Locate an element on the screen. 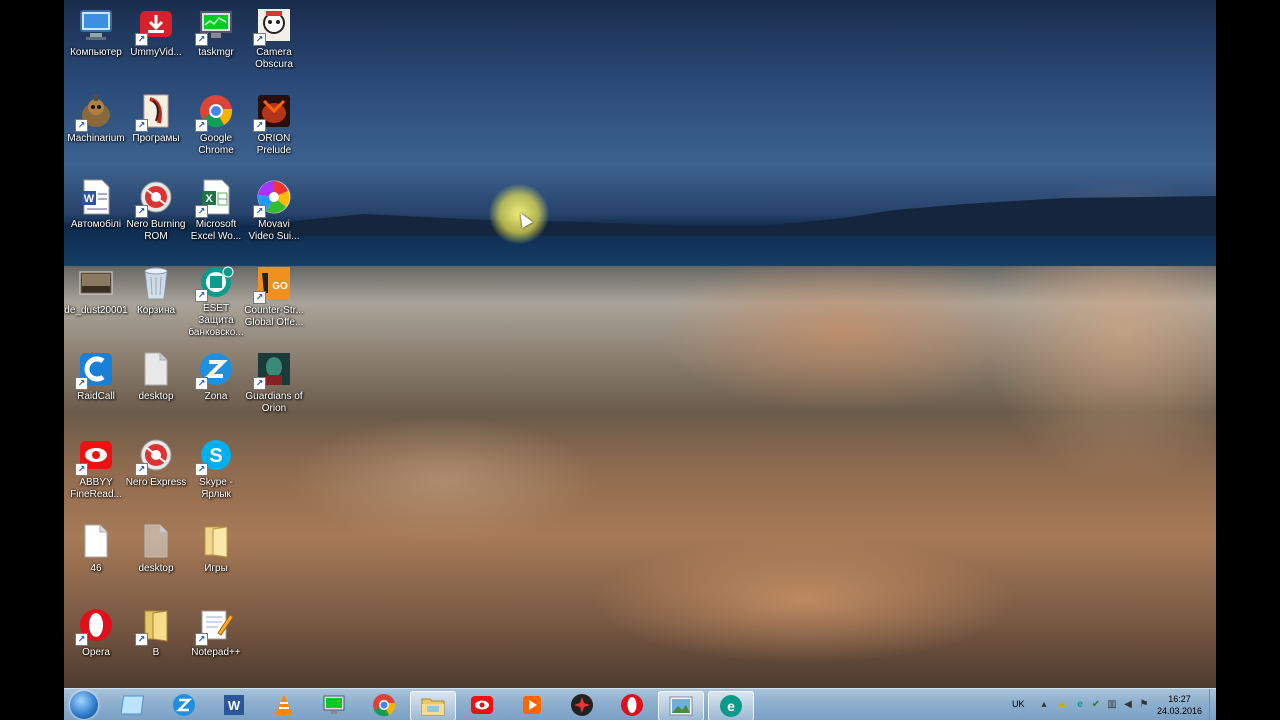  desktop-icon-skype: S ↗ Skype - Ярлык is located at coordinates (216, 470).